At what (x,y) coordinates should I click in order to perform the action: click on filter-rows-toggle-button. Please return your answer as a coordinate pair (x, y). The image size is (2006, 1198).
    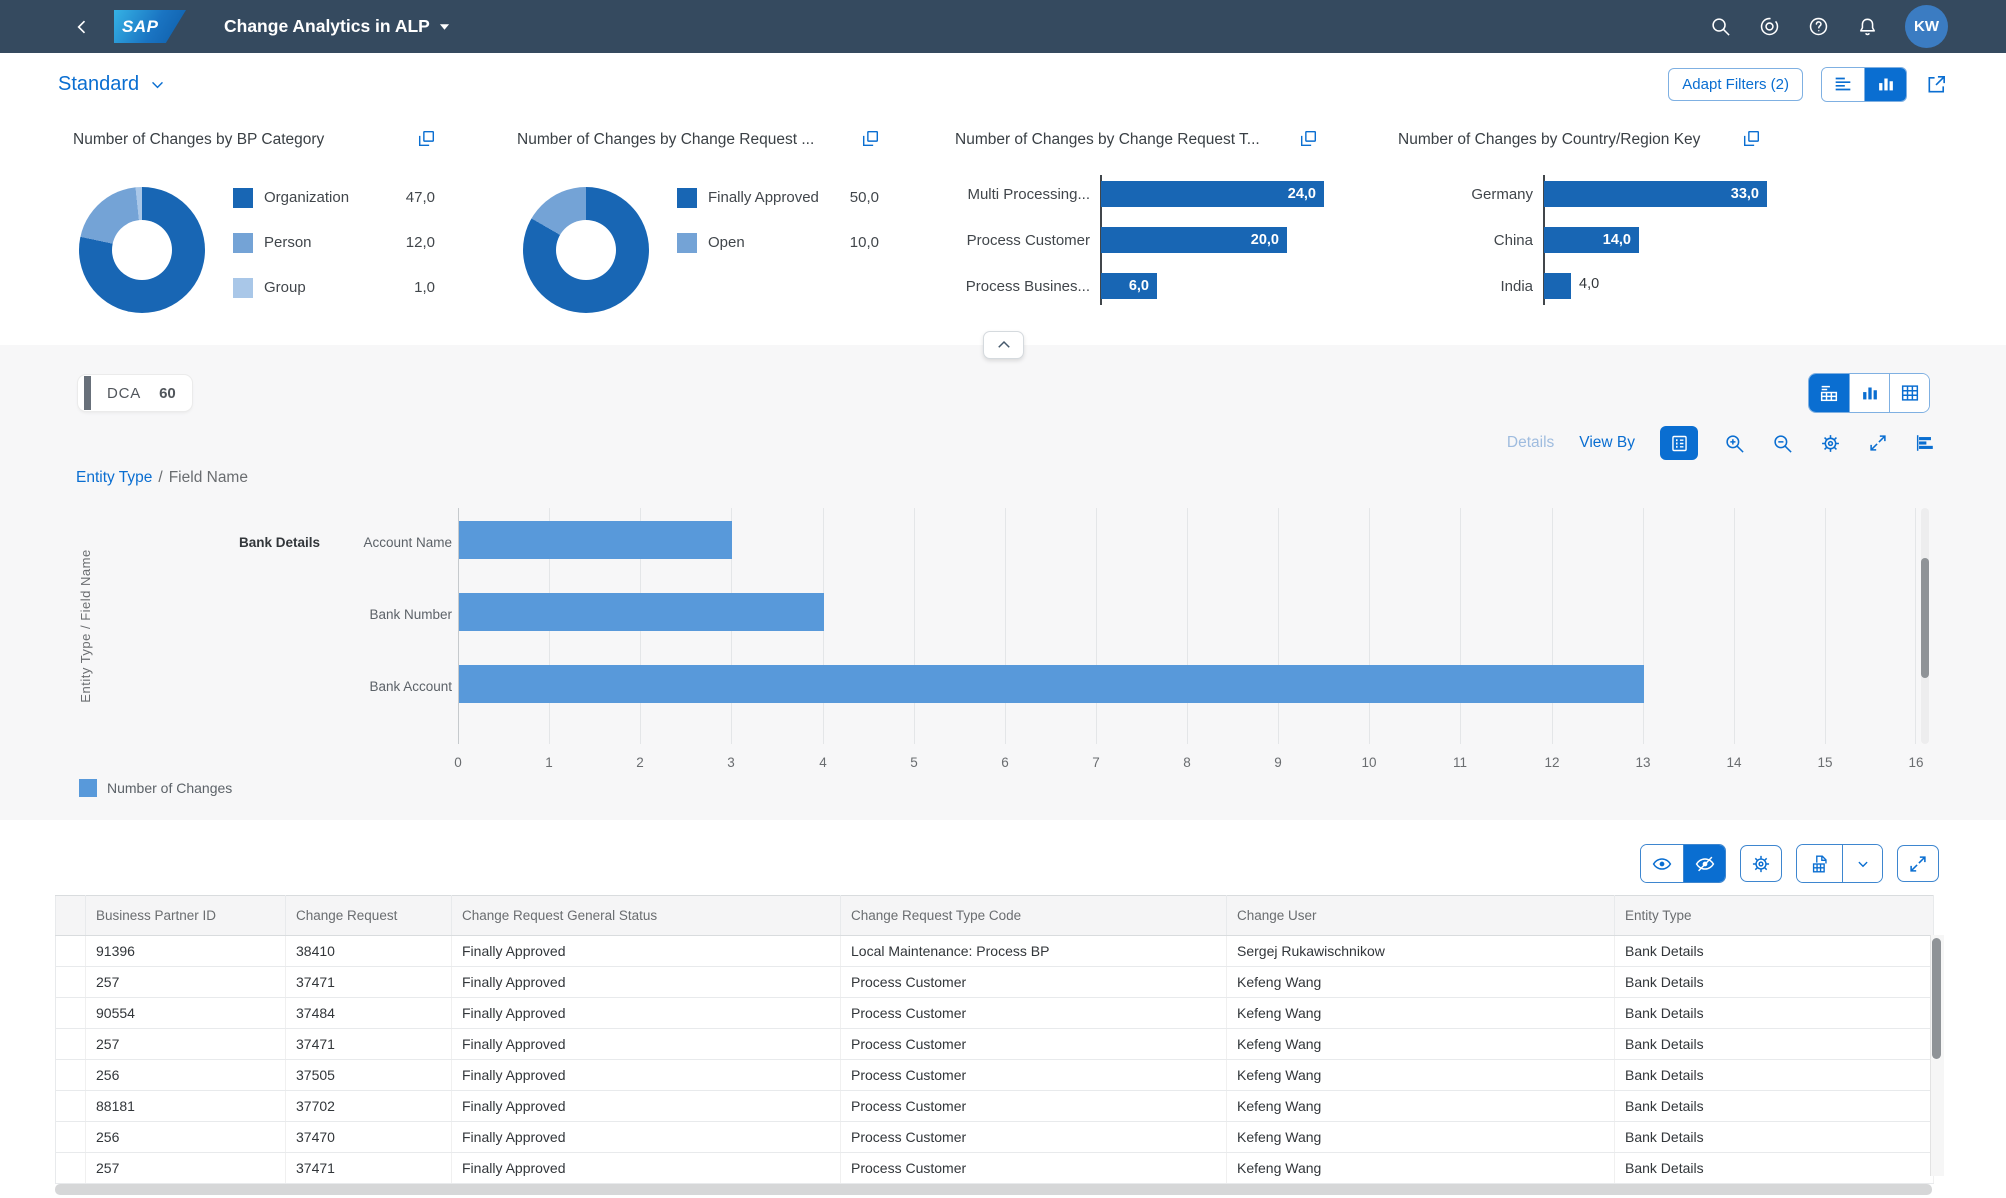
    Looking at the image, I should click on (1843, 84).